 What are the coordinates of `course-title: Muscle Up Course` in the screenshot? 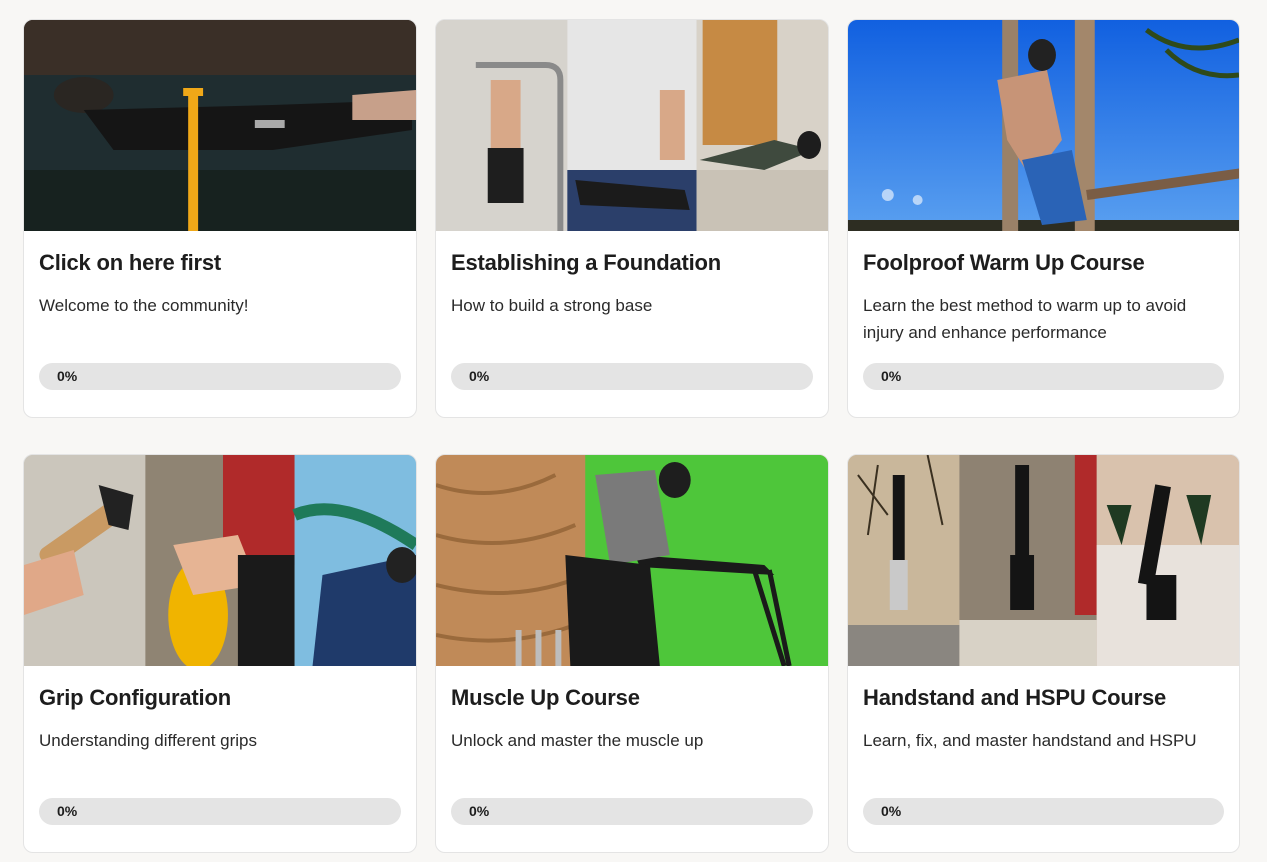 It's located at (545, 697).